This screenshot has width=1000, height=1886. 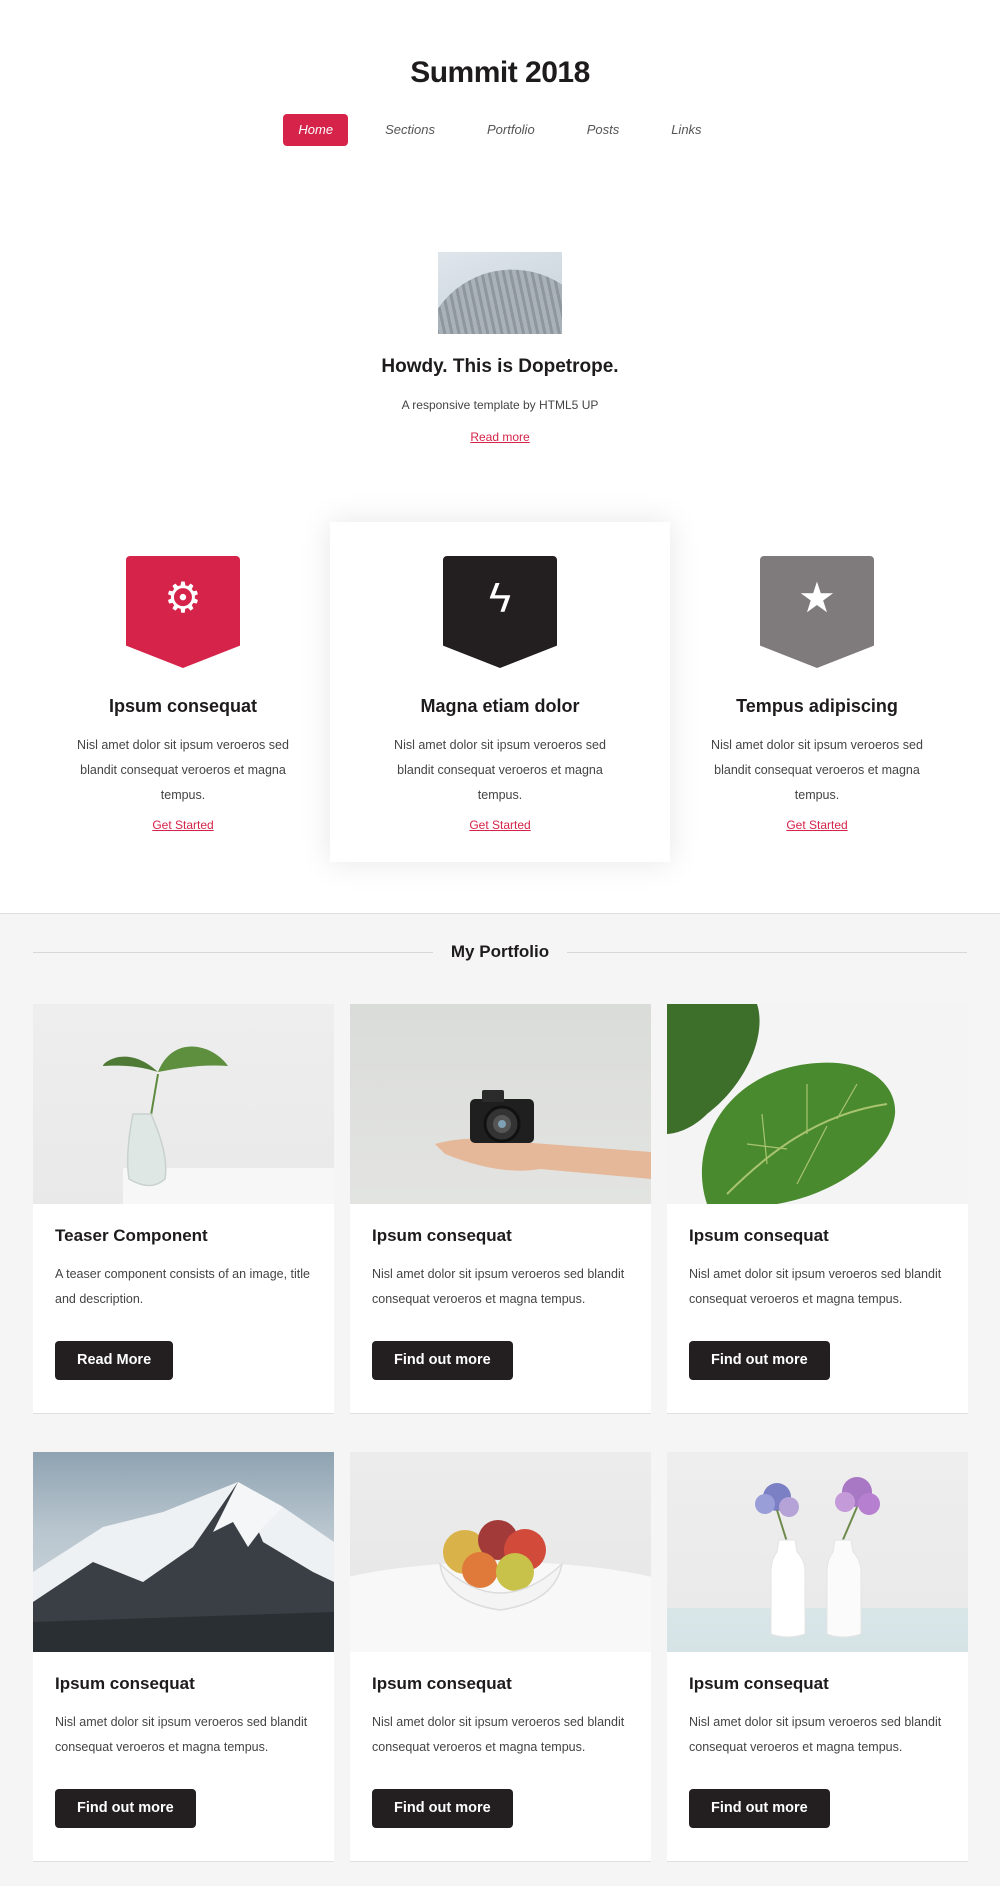 What do you see at coordinates (686, 130) in the screenshot?
I see `nav-item-links: Links` at bounding box center [686, 130].